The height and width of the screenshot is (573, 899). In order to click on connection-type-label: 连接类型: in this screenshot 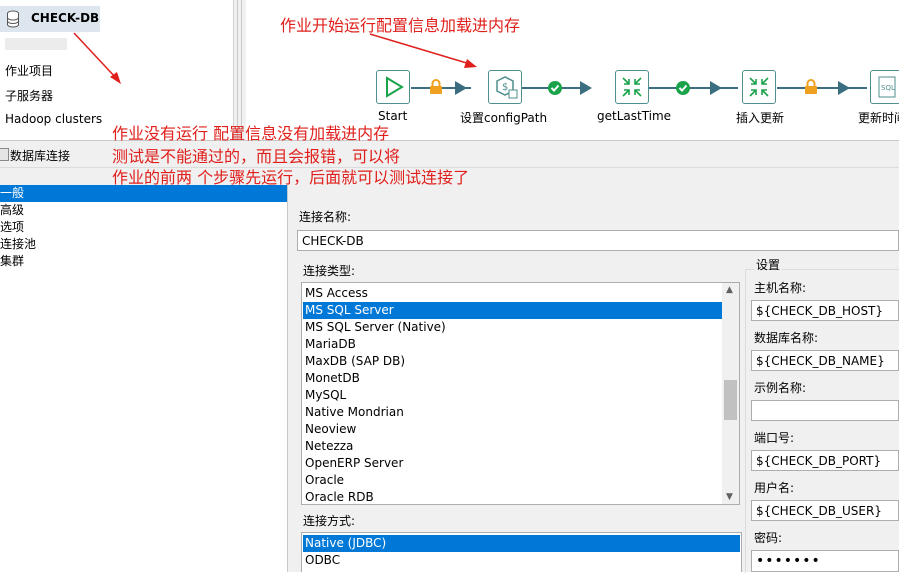, I will do `click(329, 271)`.